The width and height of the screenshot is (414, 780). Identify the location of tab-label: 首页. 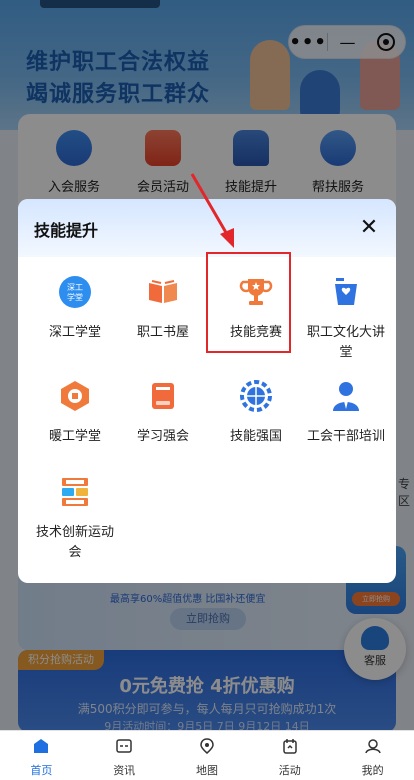
(41, 770).